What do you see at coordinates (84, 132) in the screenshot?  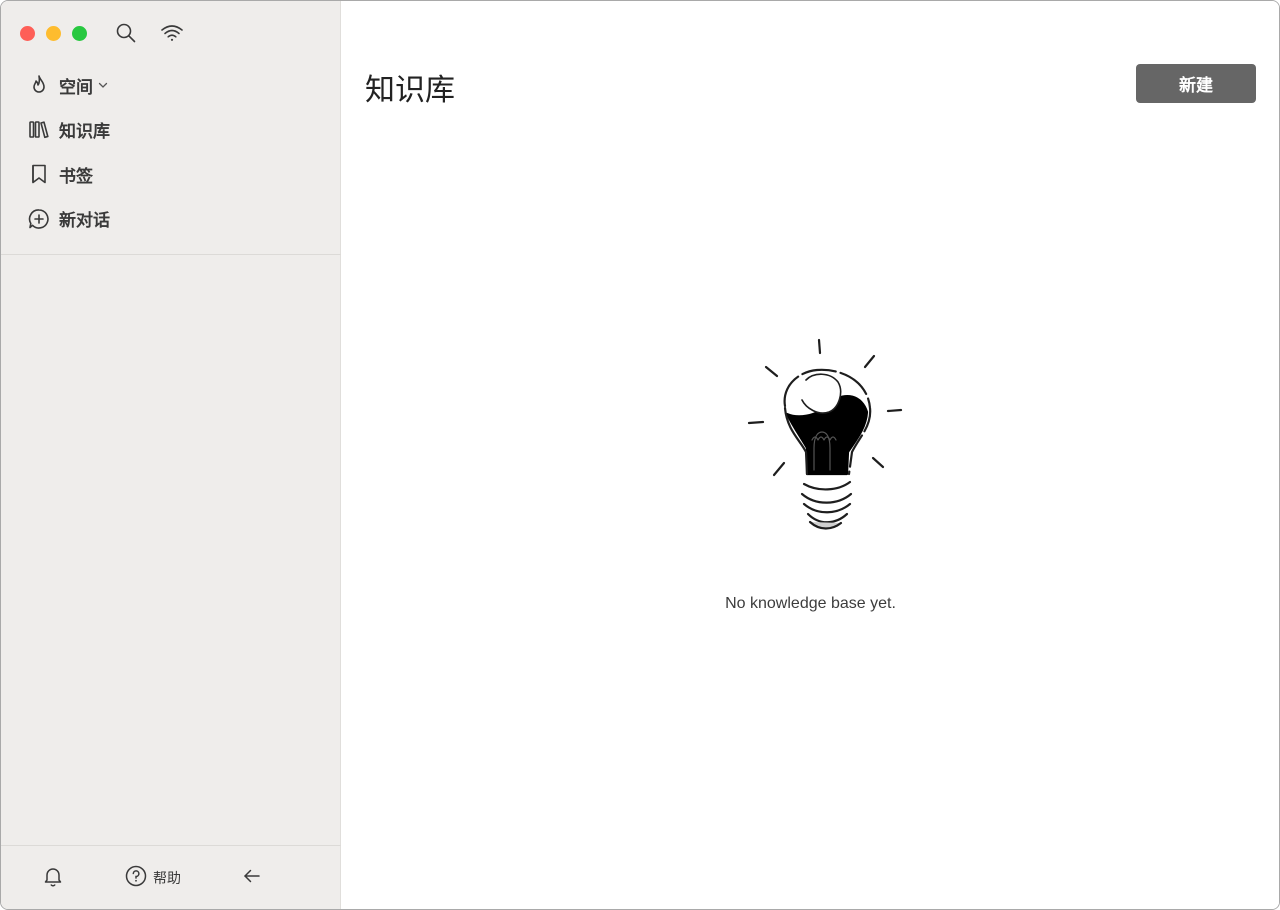 I see `sidebar-item-label: 知识库` at bounding box center [84, 132].